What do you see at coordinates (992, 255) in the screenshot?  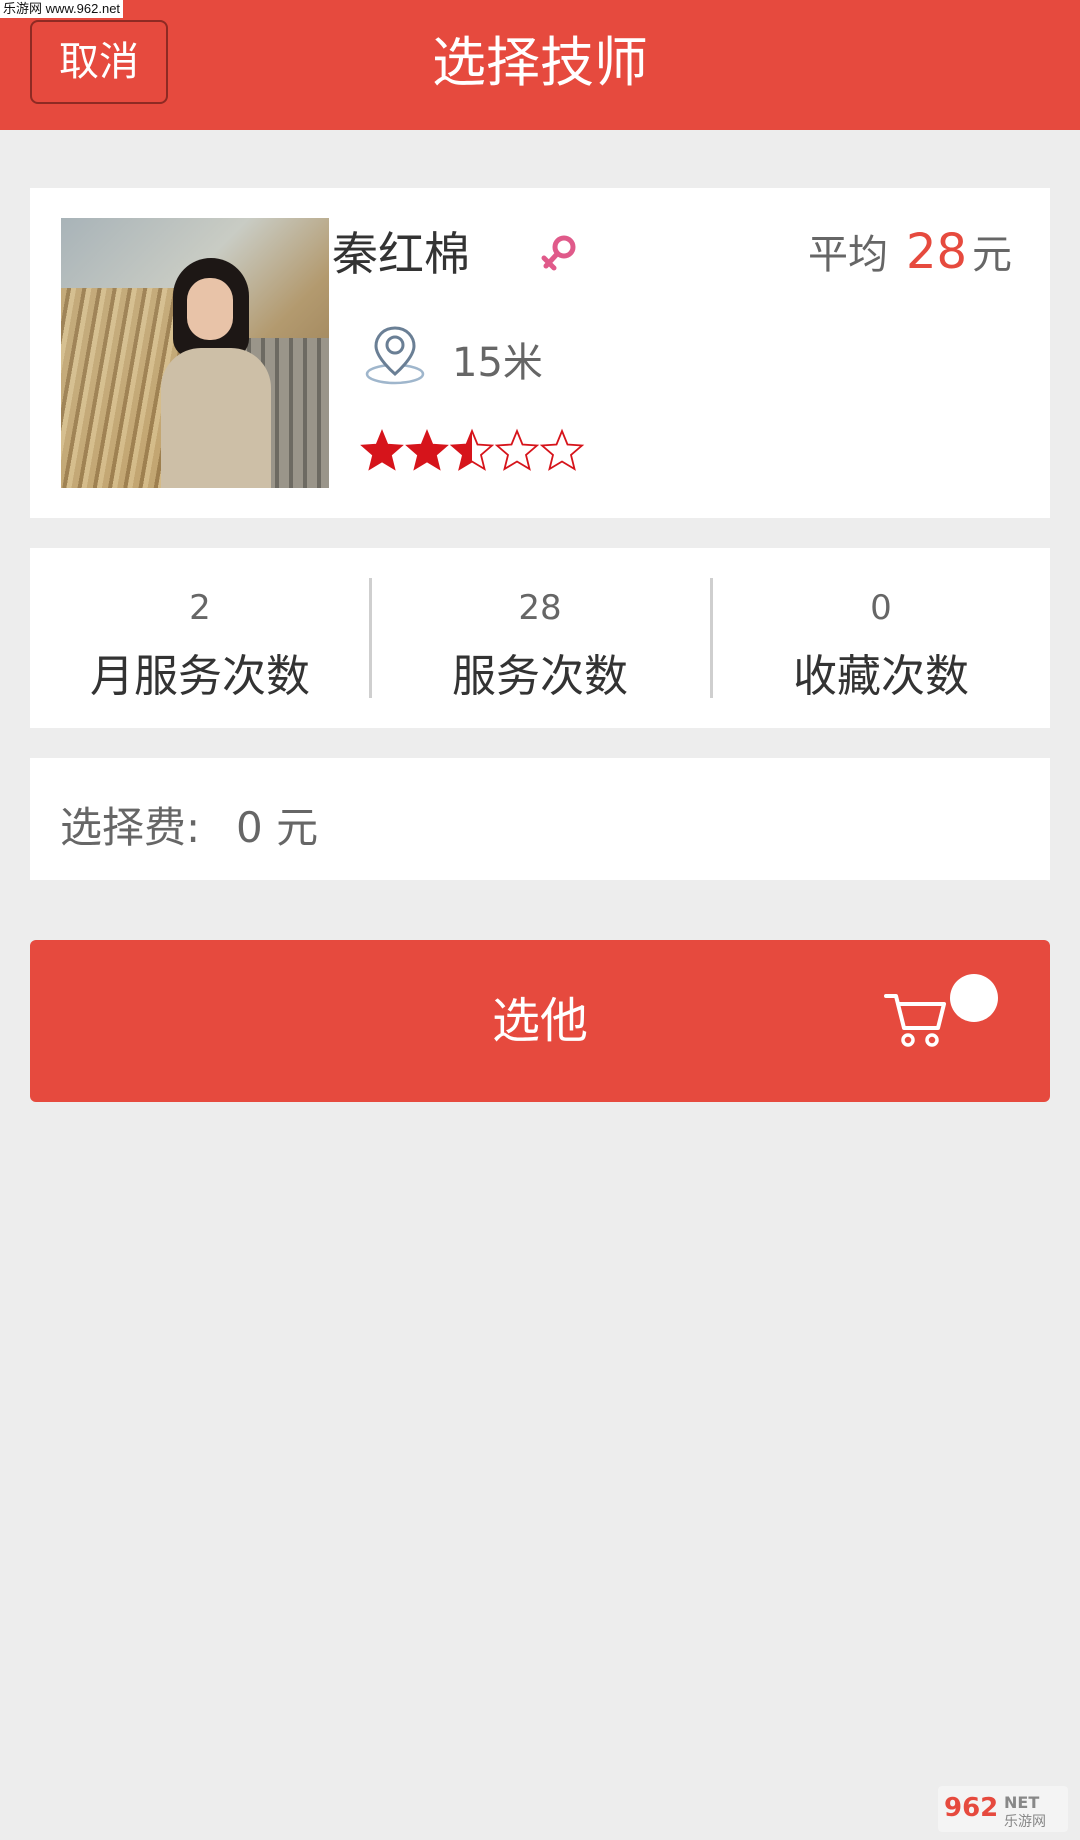 I see `average-price-unit: 元` at bounding box center [992, 255].